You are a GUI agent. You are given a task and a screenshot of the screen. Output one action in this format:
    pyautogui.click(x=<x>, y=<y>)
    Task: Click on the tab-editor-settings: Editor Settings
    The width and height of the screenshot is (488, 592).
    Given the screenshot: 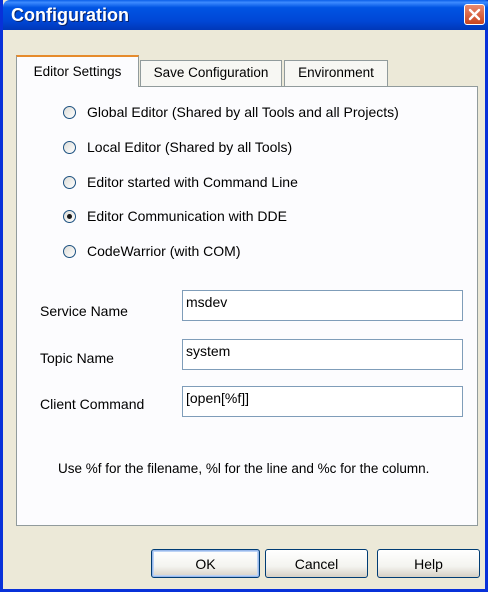 What is the action you would take?
    pyautogui.click(x=77, y=71)
    